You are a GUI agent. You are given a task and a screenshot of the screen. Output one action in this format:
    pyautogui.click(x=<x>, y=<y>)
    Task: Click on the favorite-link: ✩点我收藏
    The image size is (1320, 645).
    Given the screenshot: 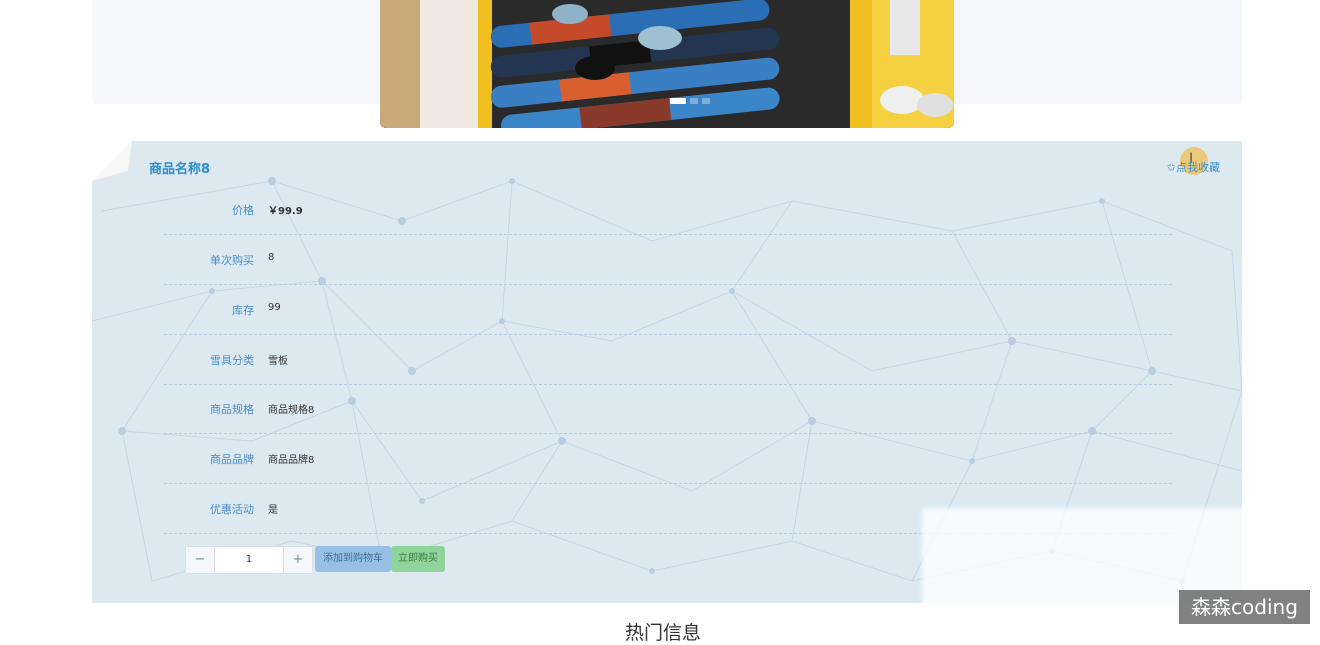 What is the action you would take?
    pyautogui.click(x=1193, y=167)
    